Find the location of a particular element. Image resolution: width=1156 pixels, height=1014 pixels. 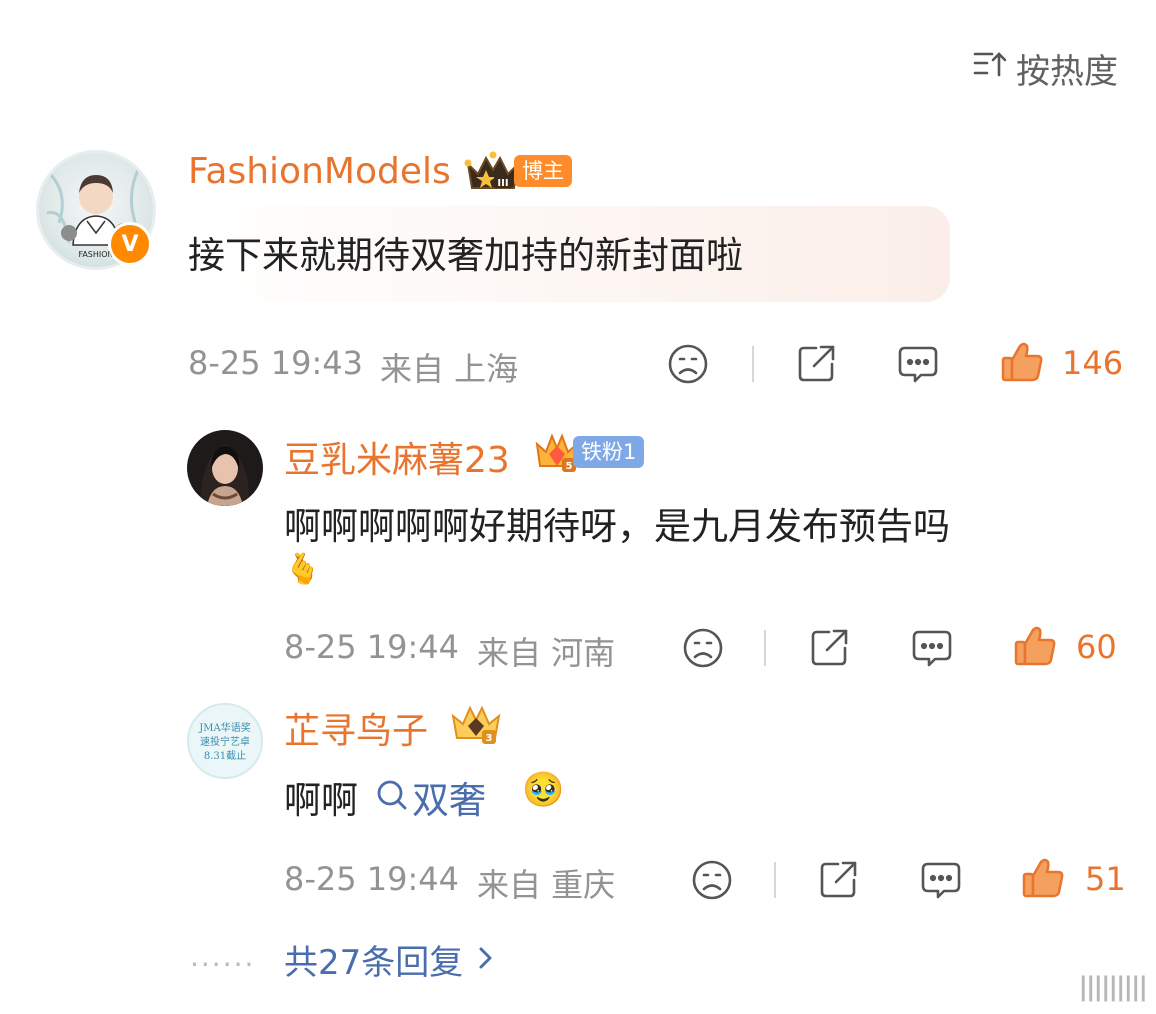

search-icon is located at coordinates (392, 797).